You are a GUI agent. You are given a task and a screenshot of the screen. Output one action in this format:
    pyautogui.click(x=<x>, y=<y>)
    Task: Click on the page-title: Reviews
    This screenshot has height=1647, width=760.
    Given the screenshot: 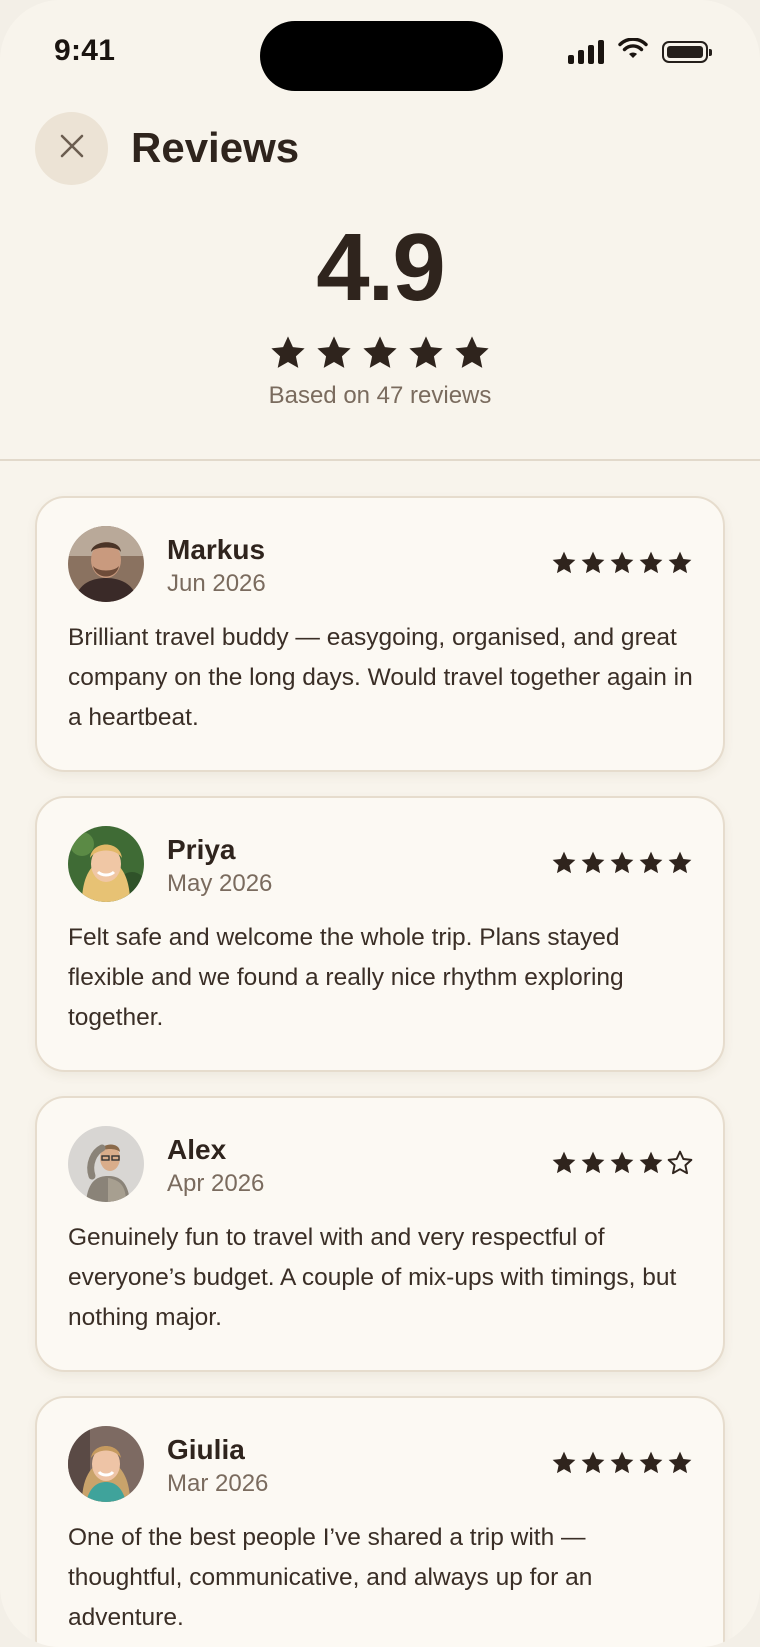 What is the action you would take?
    pyautogui.click(x=215, y=147)
    